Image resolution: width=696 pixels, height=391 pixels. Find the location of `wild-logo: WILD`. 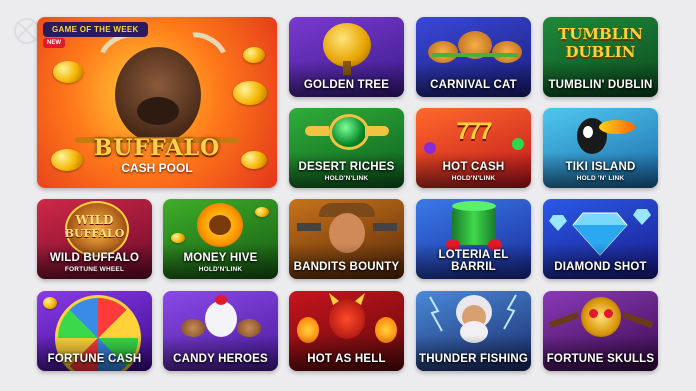

wild-logo: WILD is located at coordinates (94, 220).